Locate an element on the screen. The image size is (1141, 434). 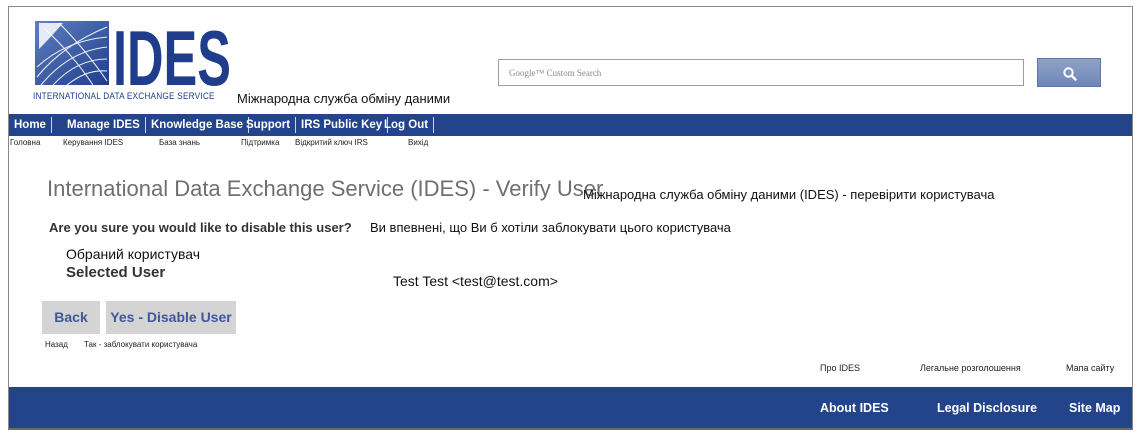
nav-knowledge-base: Knowledge Base is located at coordinates (198, 125).